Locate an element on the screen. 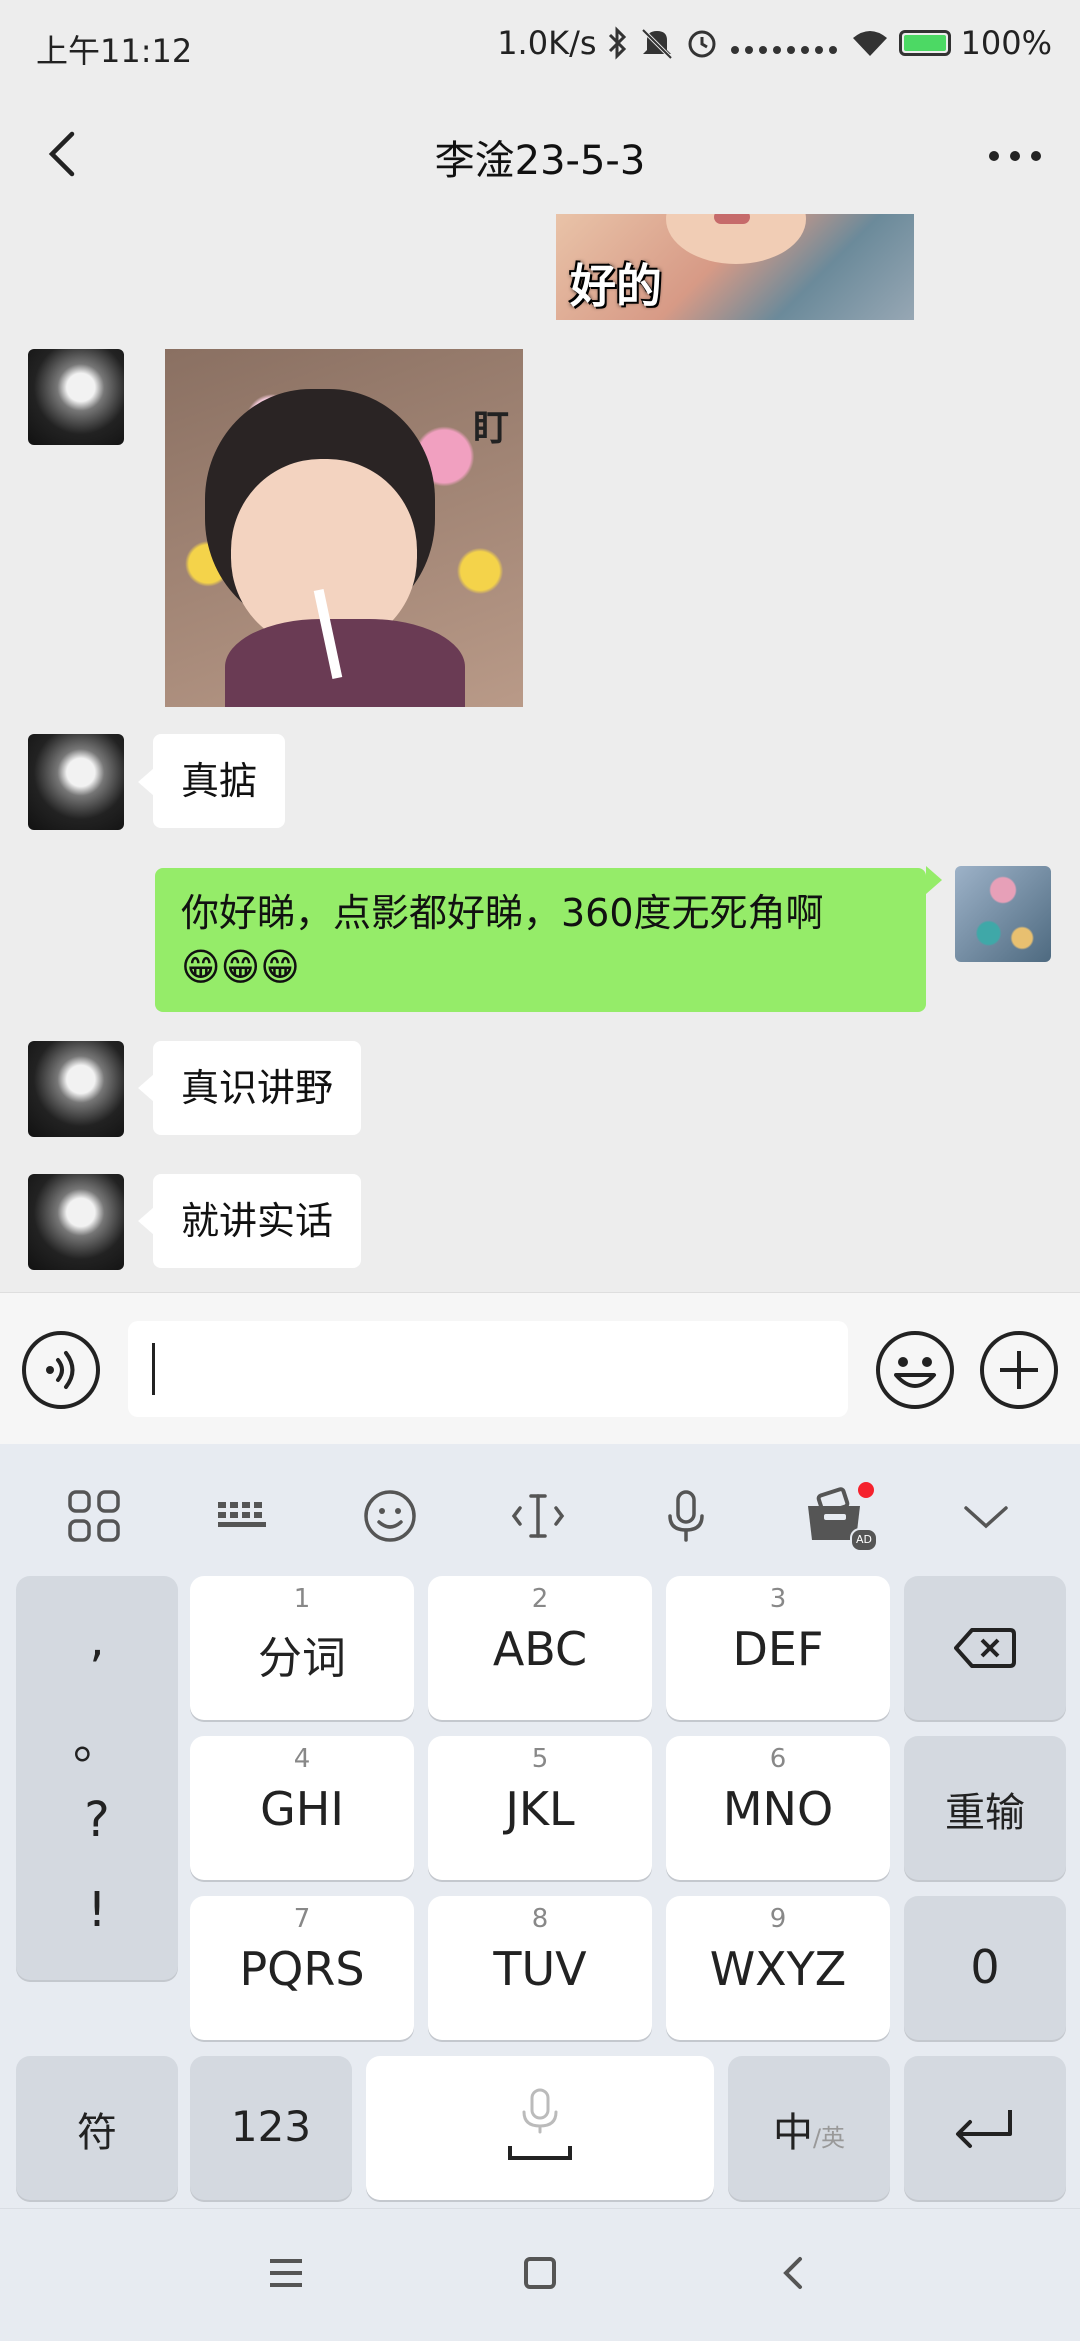 The height and width of the screenshot is (2341, 1080). microphone-icon is located at coordinates (686, 1516).